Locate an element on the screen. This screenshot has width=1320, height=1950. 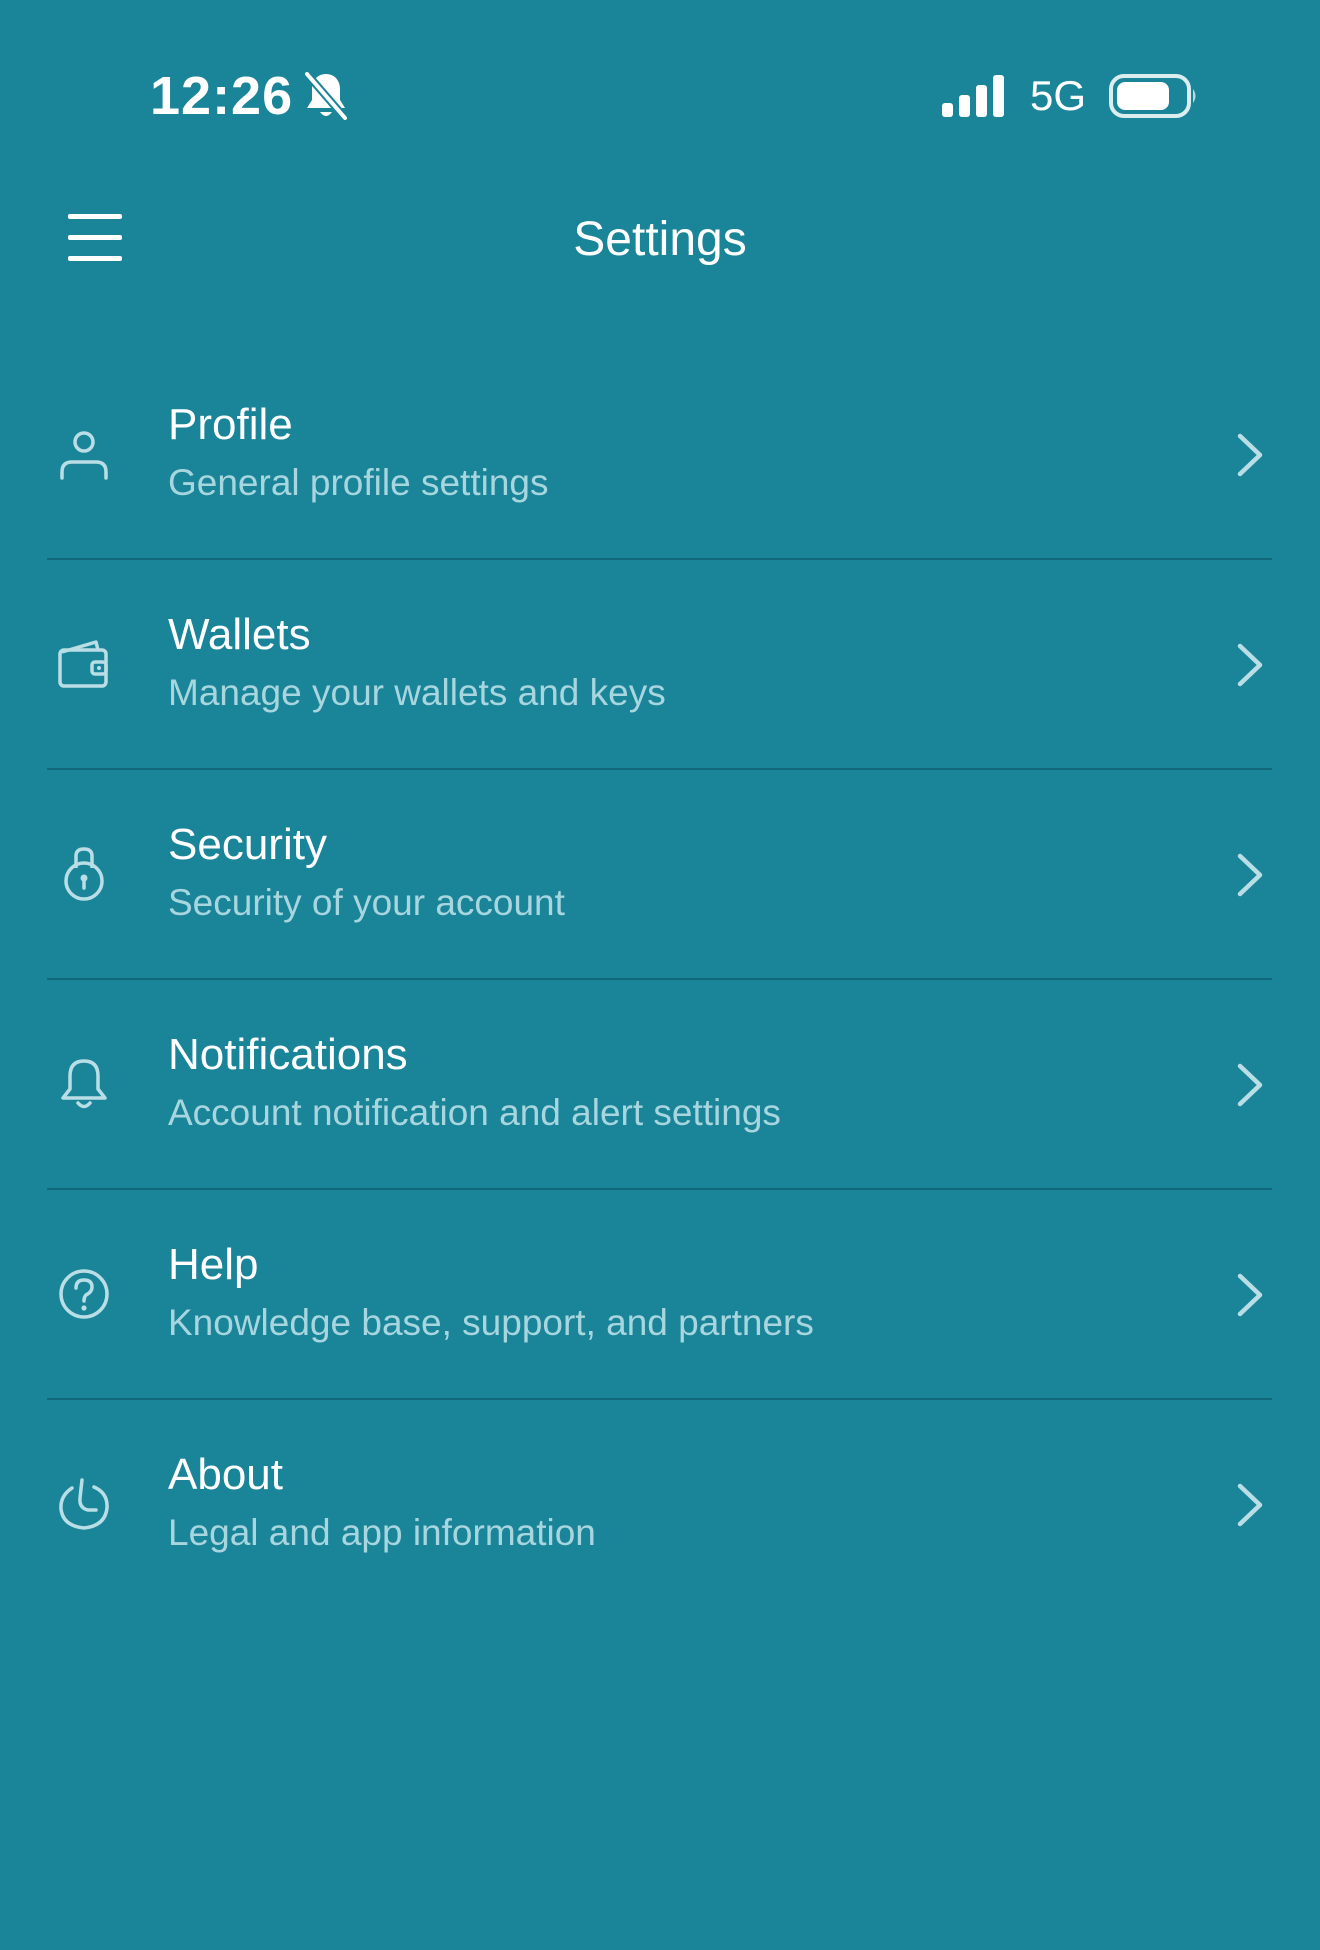
settings-item-security: Security Security of your account is located at coordinates (660, 875).